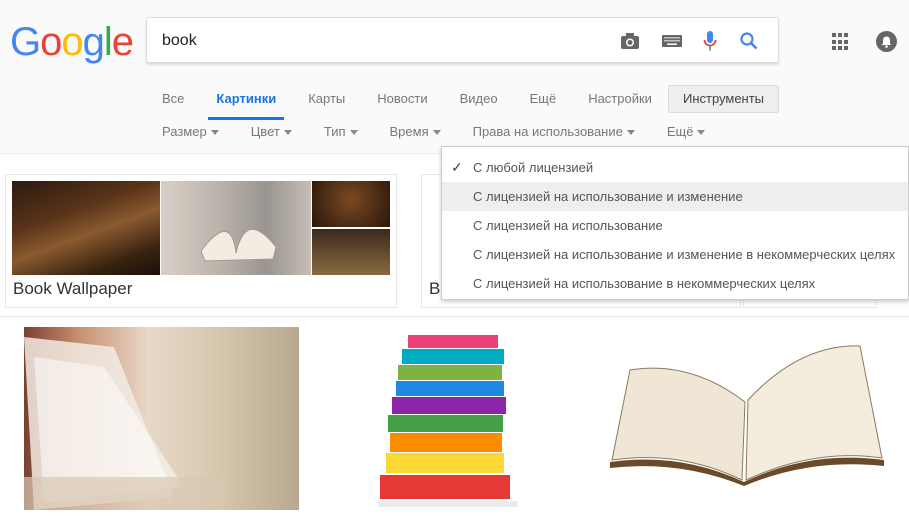 The width and height of the screenshot is (909, 516). I want to click on google-logo: Google, so click(72, 42).